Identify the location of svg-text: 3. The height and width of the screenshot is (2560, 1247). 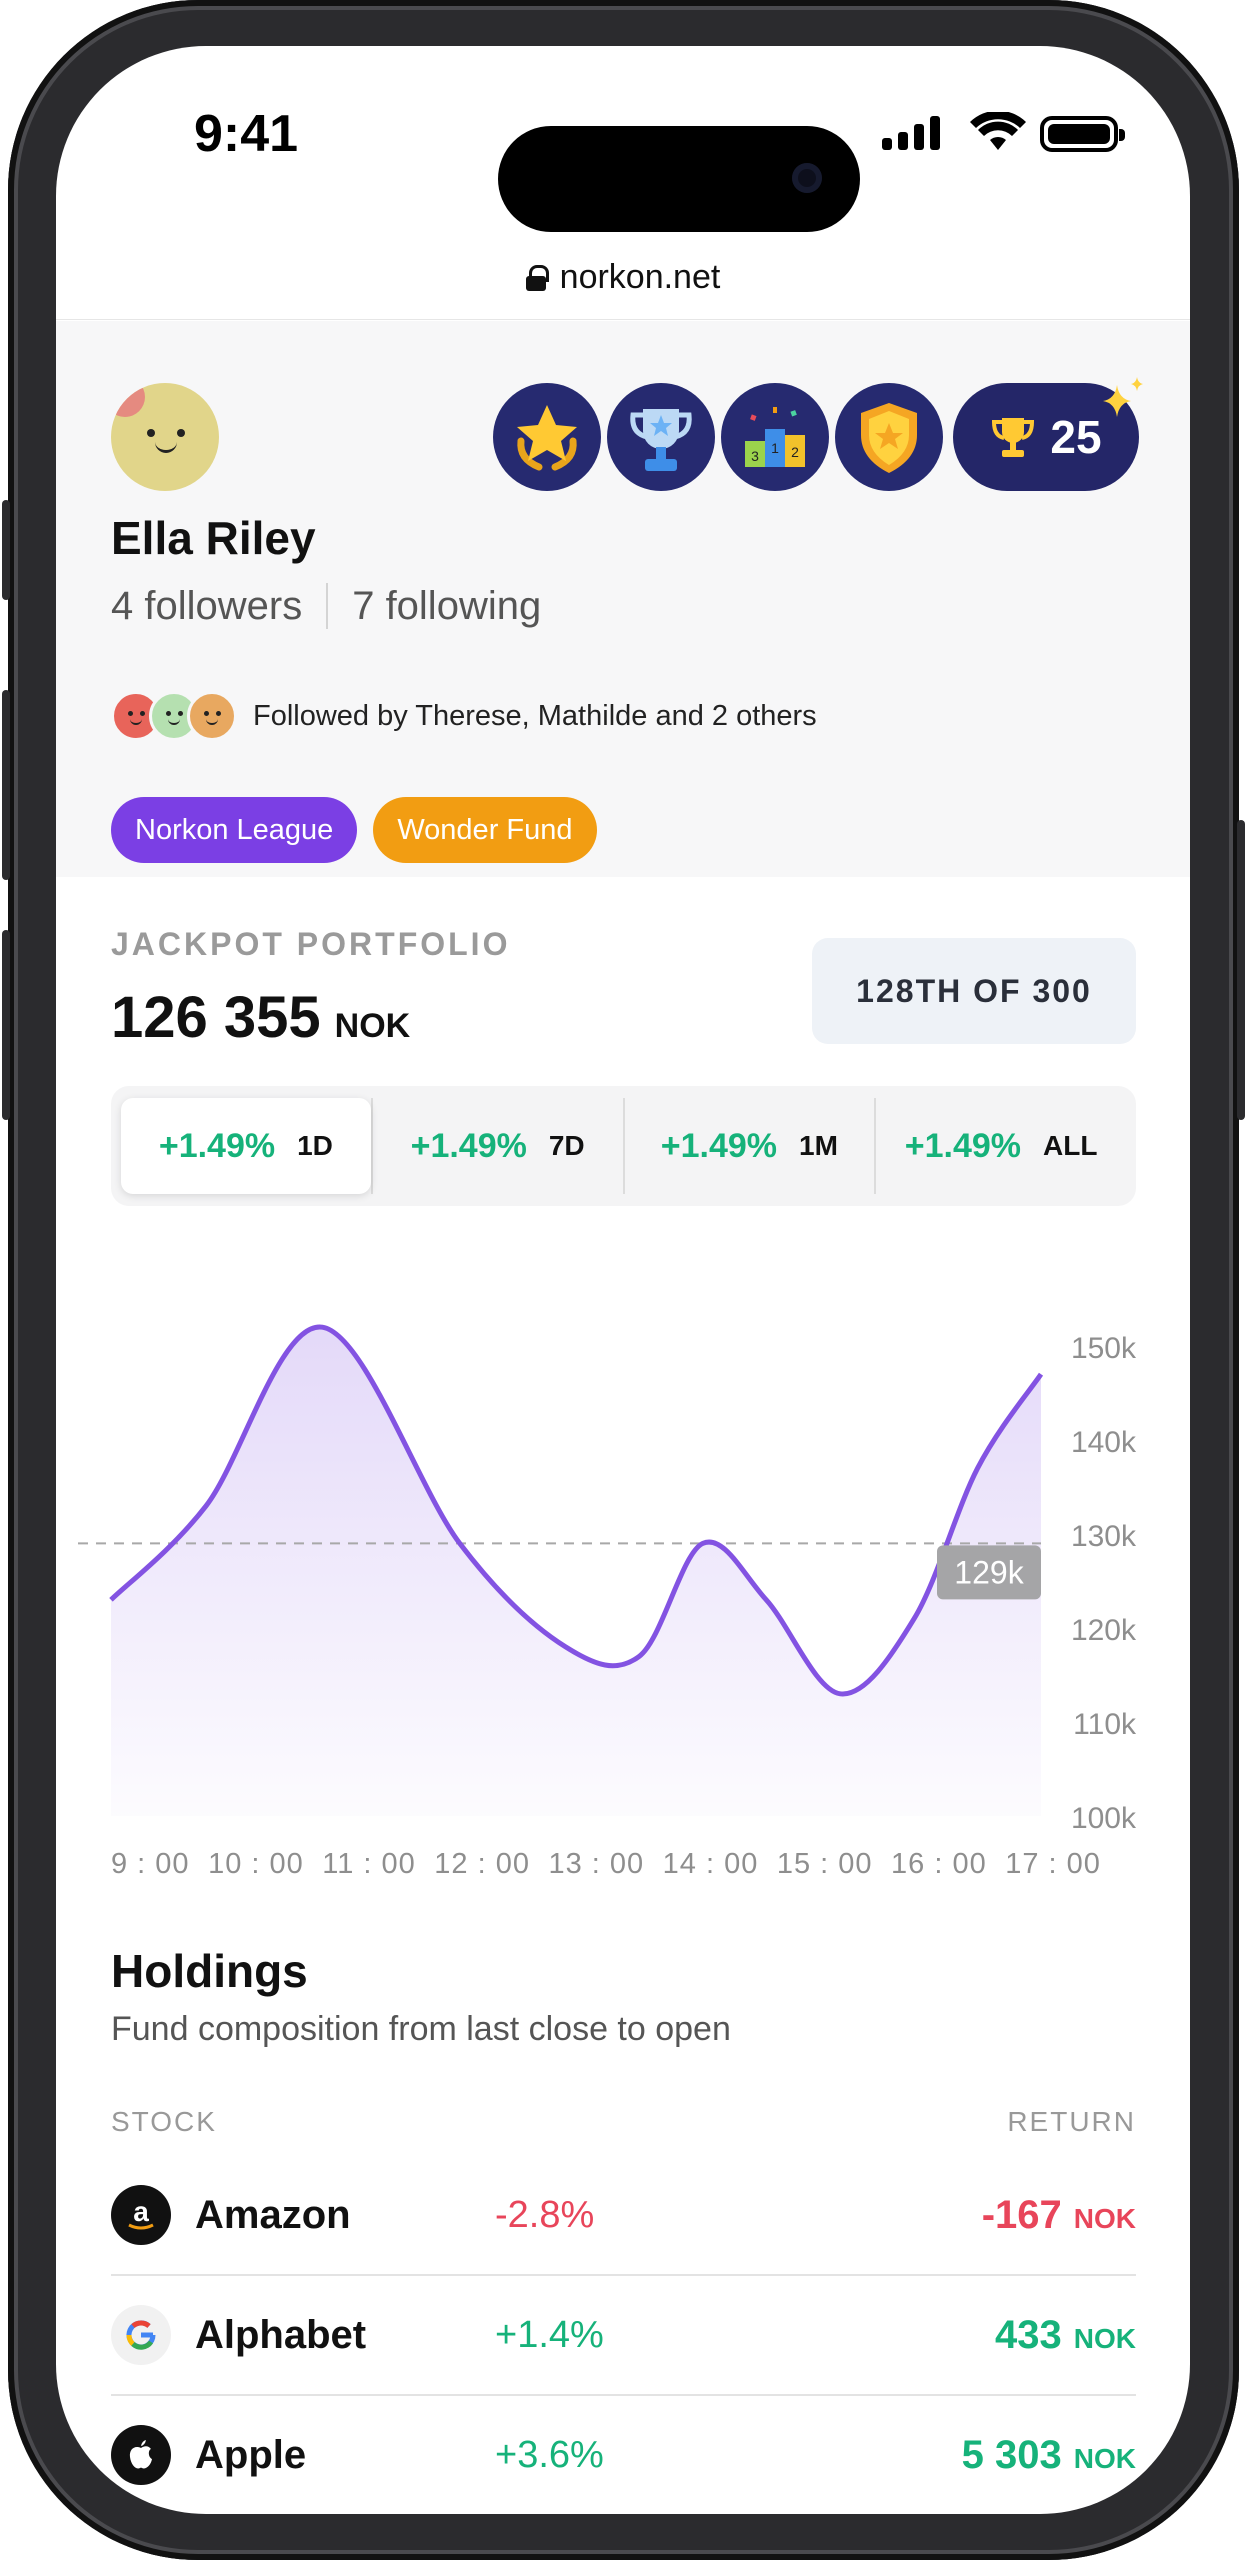
(755, 456).